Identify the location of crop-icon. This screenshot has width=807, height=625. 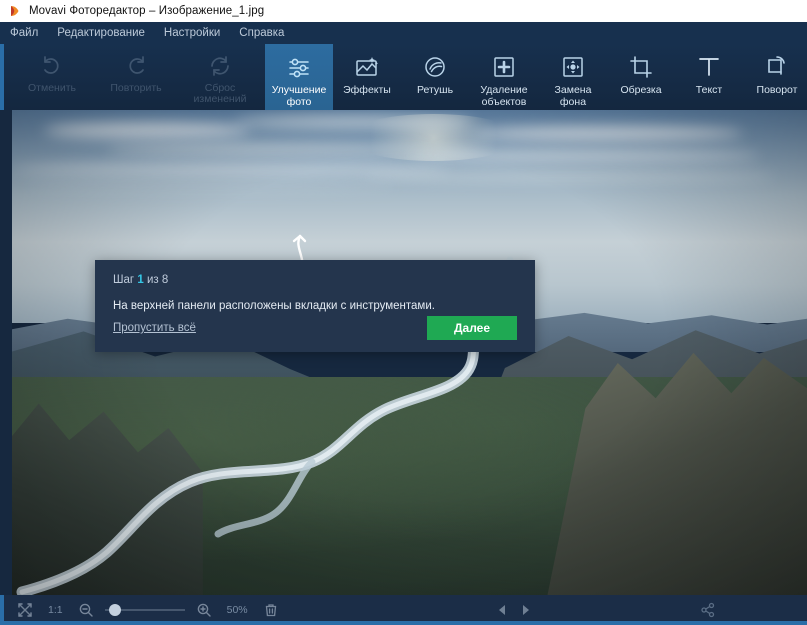
(641, 67).